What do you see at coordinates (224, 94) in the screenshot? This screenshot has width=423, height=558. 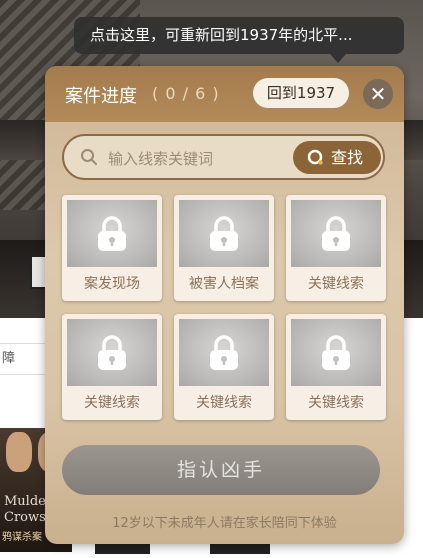 I see `panel-header: 案件进度 ( 0 / 6 ) 回到1937 ✕` at bounding box center [224, 94].